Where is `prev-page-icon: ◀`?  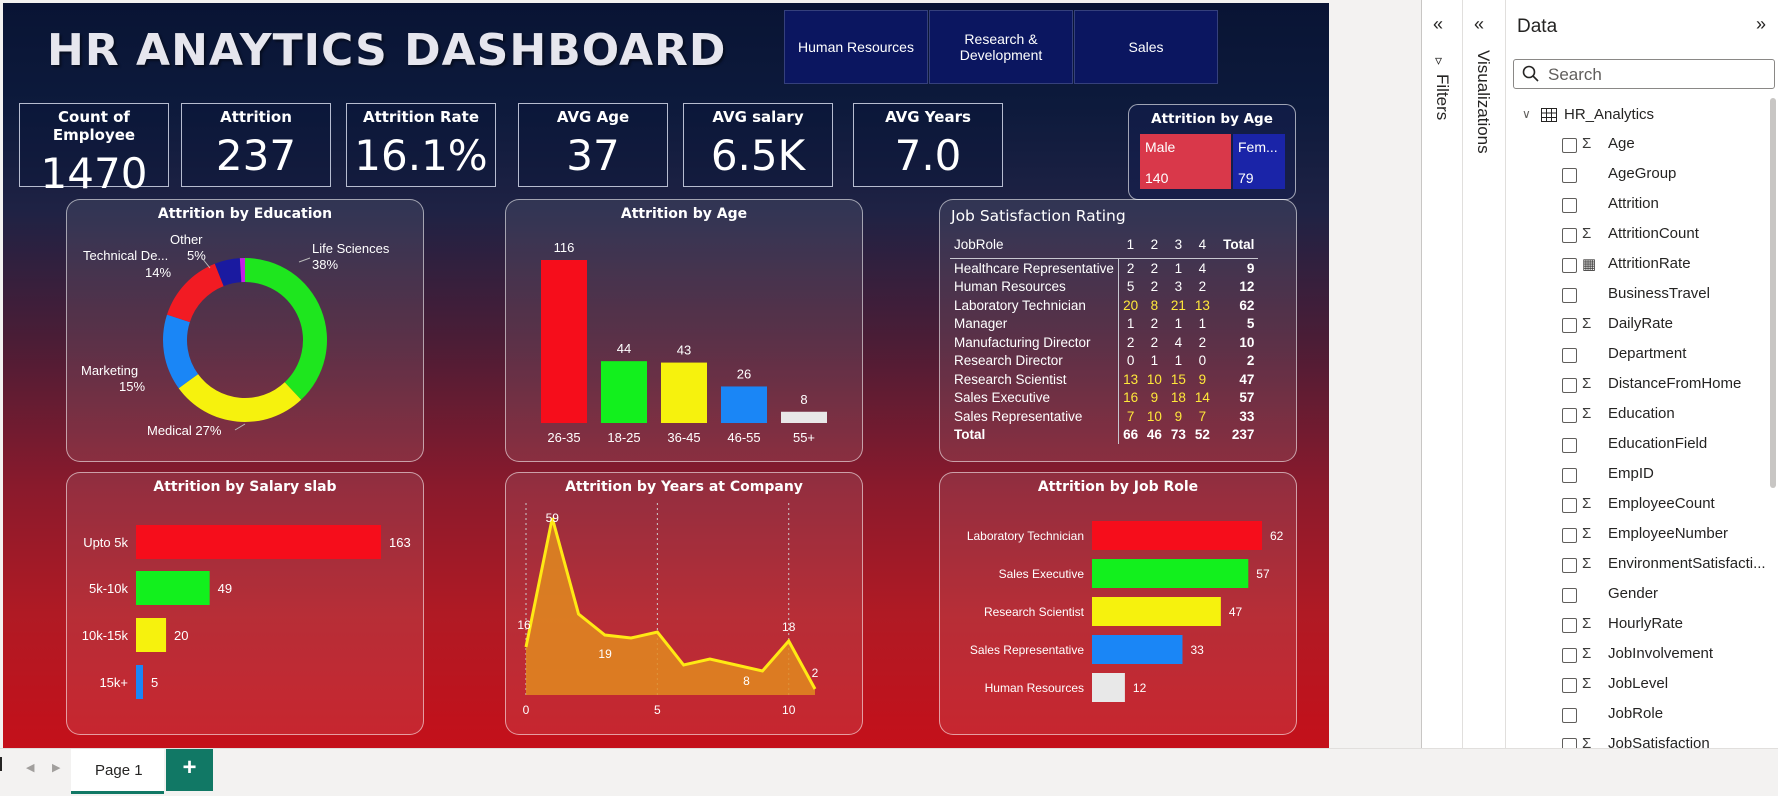
prev-page-icon: ◀ is located at coordinates (30, 767).